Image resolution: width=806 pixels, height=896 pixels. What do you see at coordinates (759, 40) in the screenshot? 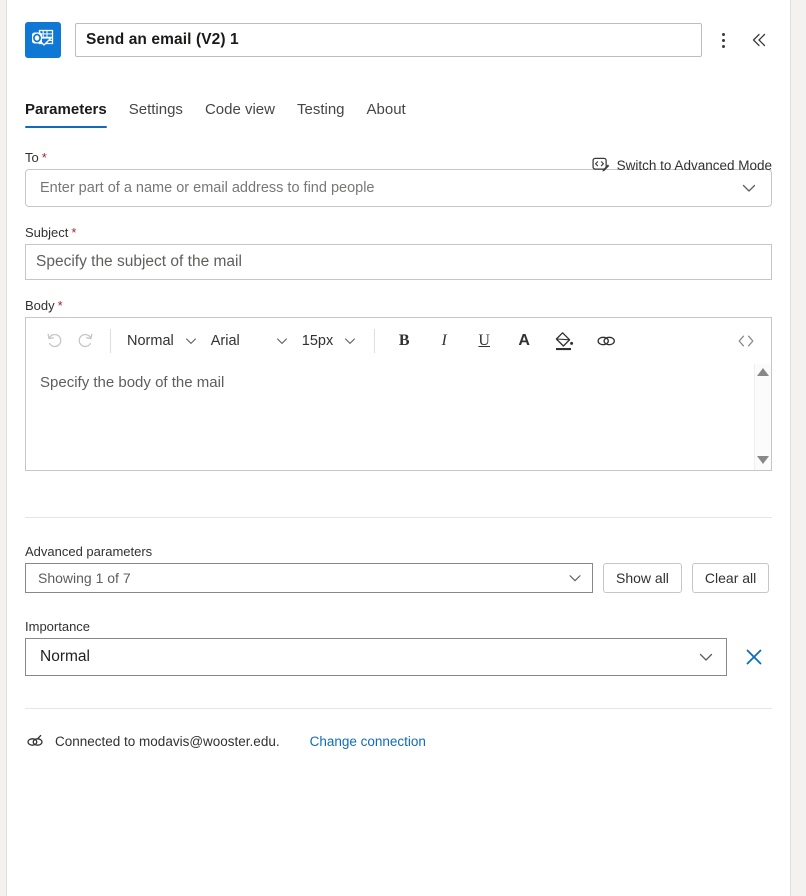
I see `double-chevron-left-icon` at bounding box center [759, 40].